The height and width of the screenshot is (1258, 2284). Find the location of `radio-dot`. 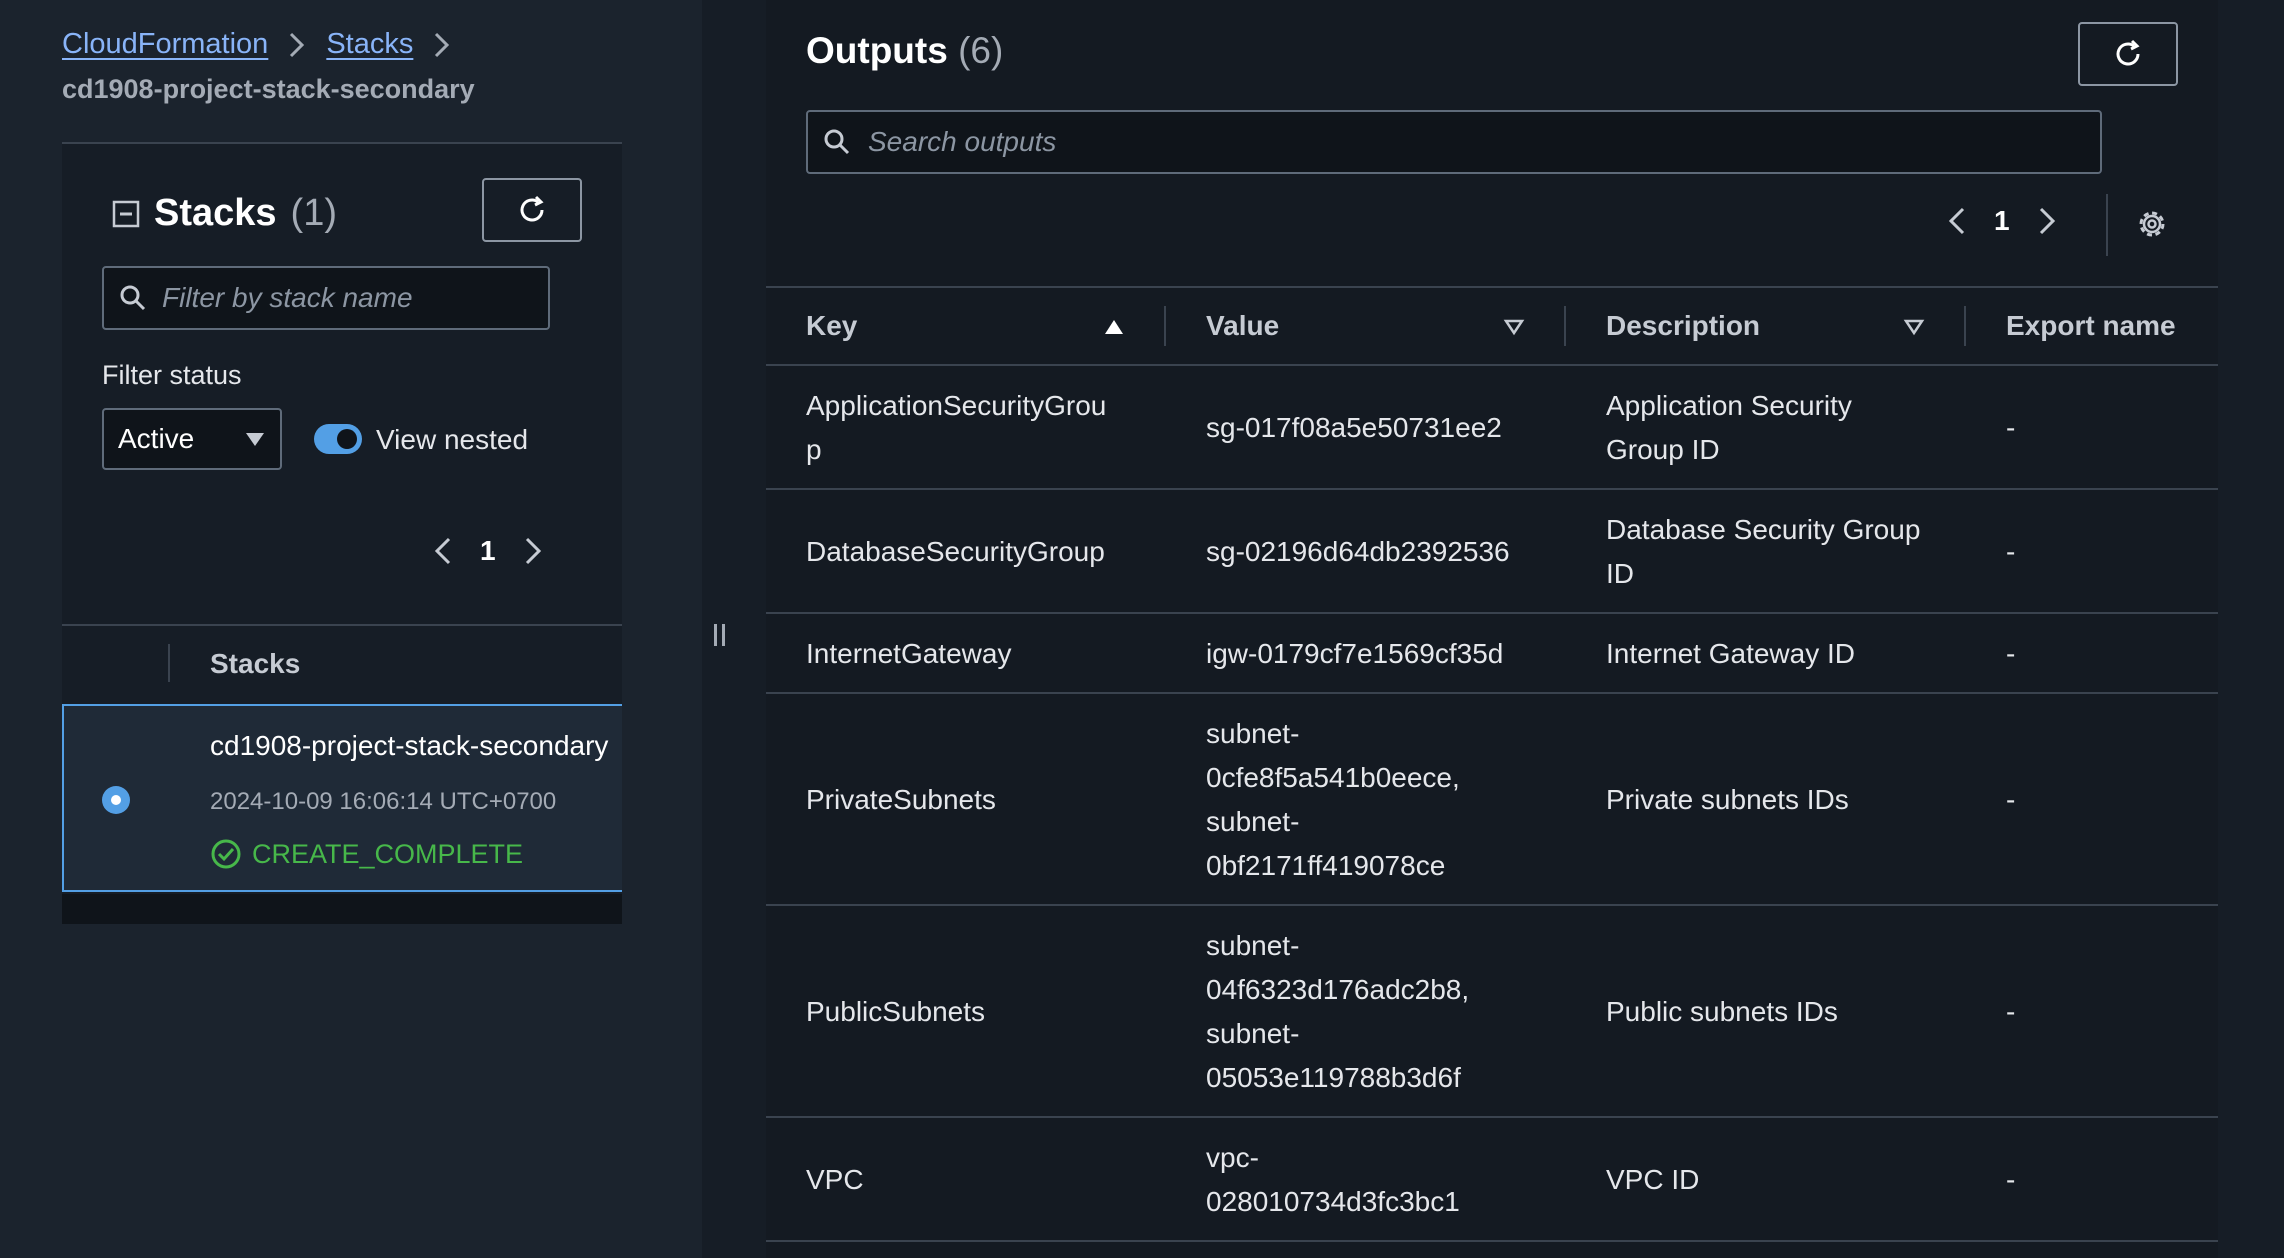

radio-dot is located at coordinates (116, 800).